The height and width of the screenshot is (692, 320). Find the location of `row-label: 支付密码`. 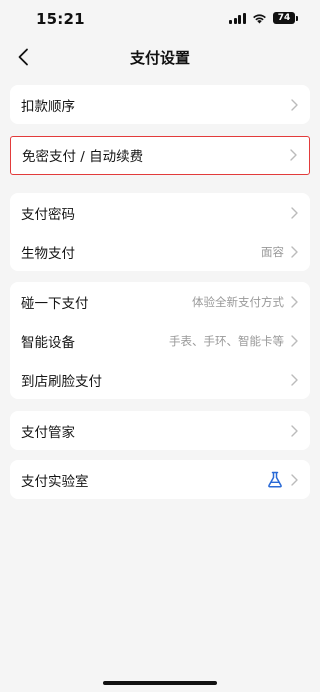

row-label: 支付密码 is located at coordinates (48, 214).